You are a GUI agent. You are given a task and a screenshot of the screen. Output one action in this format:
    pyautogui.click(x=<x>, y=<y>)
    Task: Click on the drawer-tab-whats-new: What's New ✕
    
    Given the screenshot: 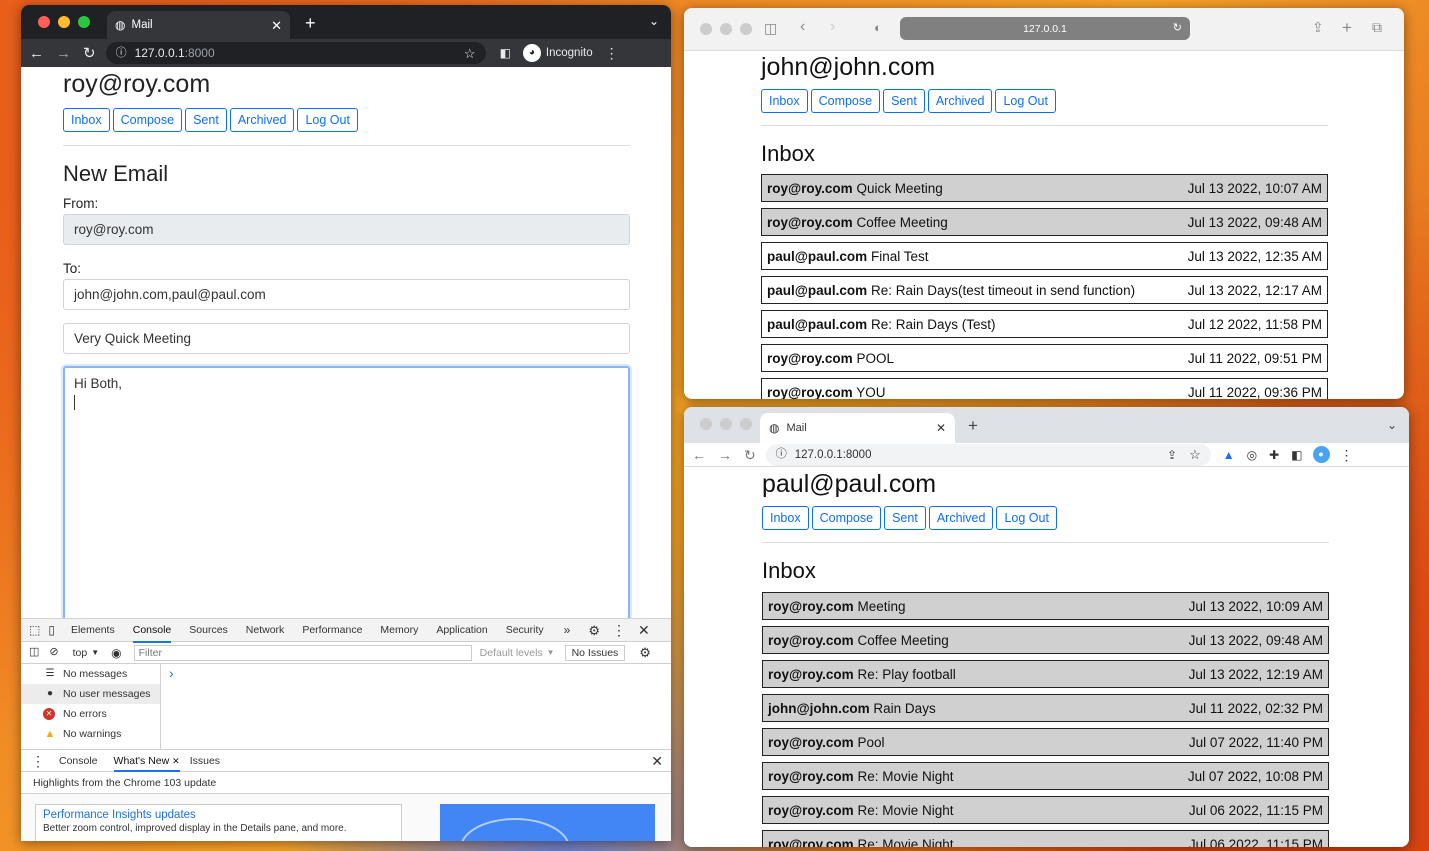 What is the action you would take?
    pyautogui.click(x=146, y=763)
    